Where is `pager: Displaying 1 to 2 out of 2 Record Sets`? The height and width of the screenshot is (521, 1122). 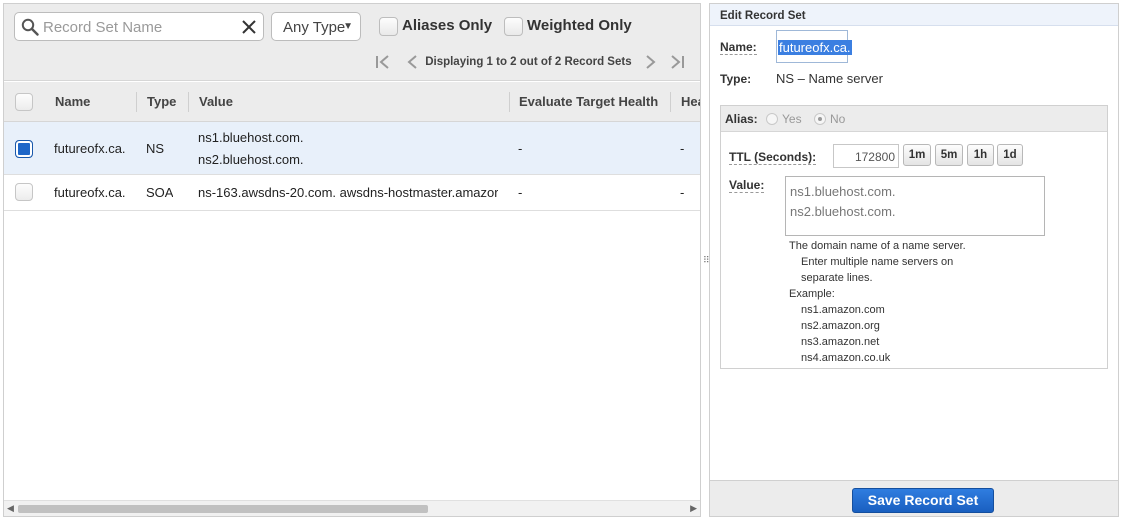
pager: Displaying 1 to 2 out of 2 Record Sets is located at coordinates (530, 64).